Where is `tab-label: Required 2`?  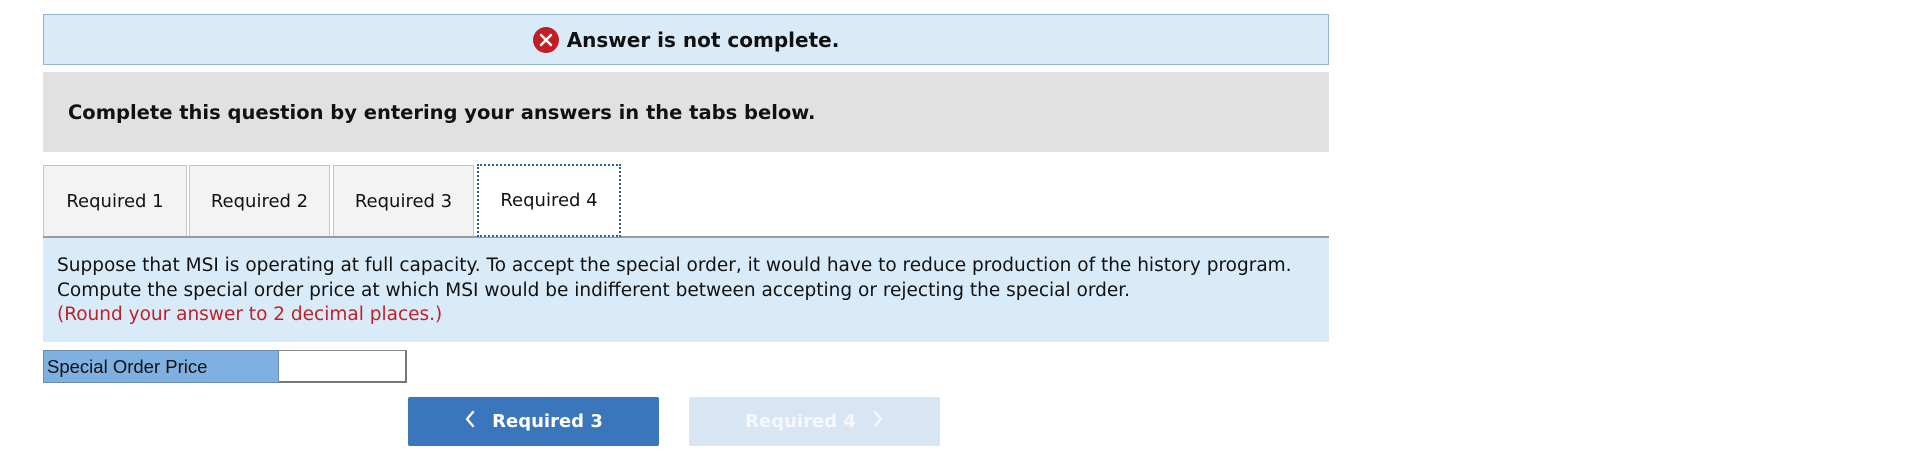
tab-label: Required 2 is located at coordinates (259, 201).